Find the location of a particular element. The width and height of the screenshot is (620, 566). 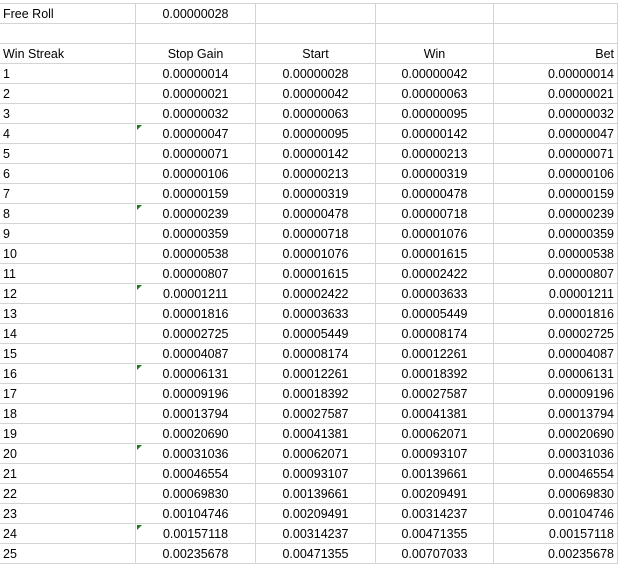

win-streak-cell: 10 is located at coordinates (68, 253).